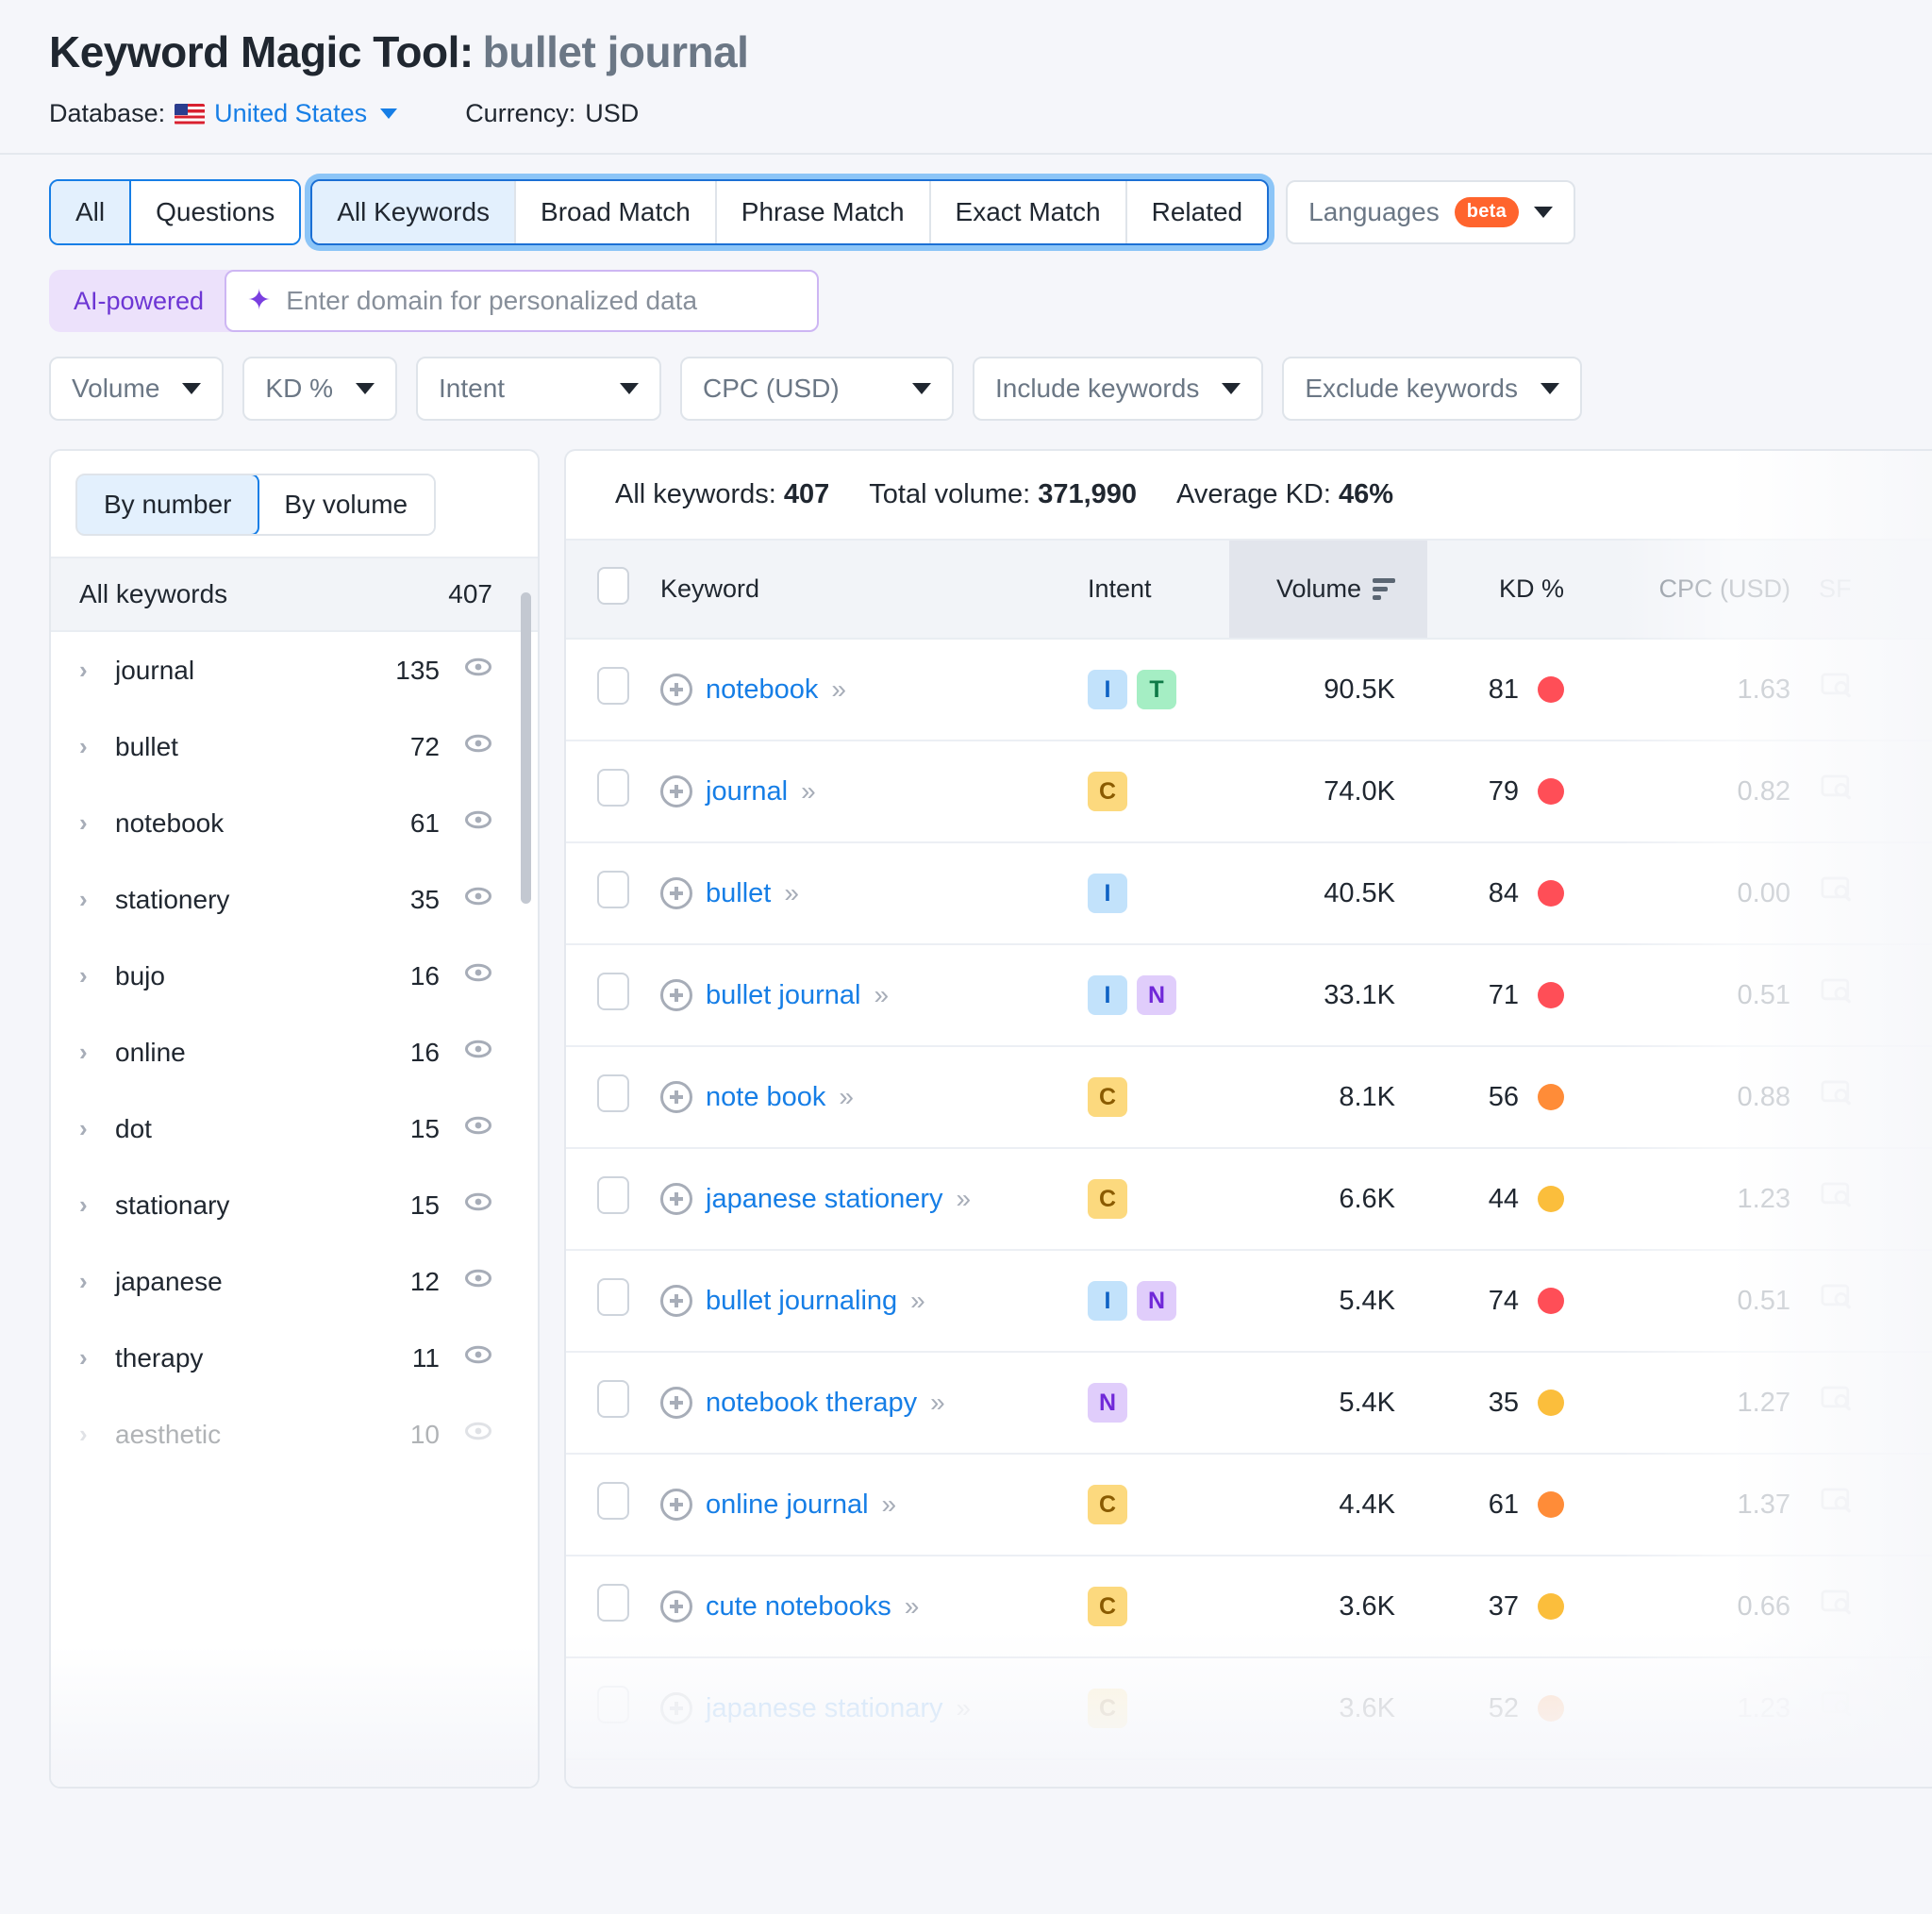 Image resolution: width=1932 pixels, height=1914 pixels. Describe the element at coordinates (1706, 590) in the screenshot. I see `column-header-cpc: CPC (USD)` at that location.